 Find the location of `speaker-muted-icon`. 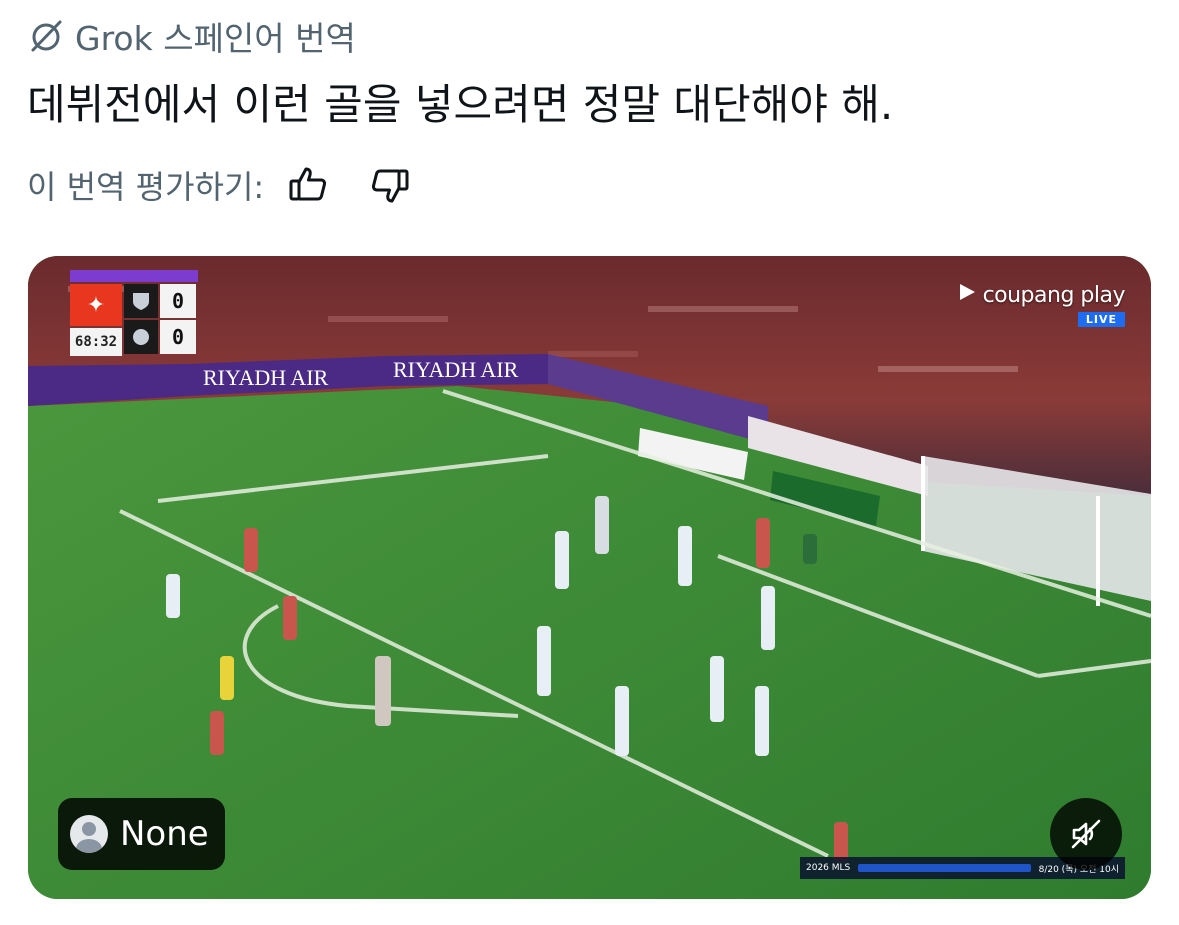

speaker-muted-icon is located at coordinates (1086, 834).